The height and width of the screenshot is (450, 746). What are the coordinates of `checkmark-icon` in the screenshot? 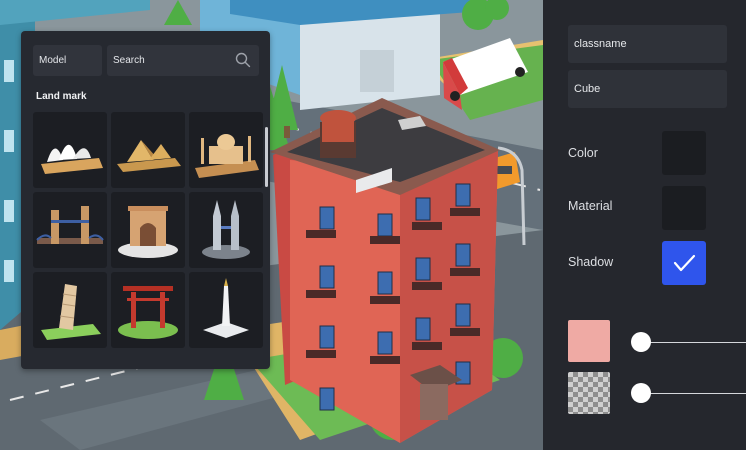 It's located at (684, 263).